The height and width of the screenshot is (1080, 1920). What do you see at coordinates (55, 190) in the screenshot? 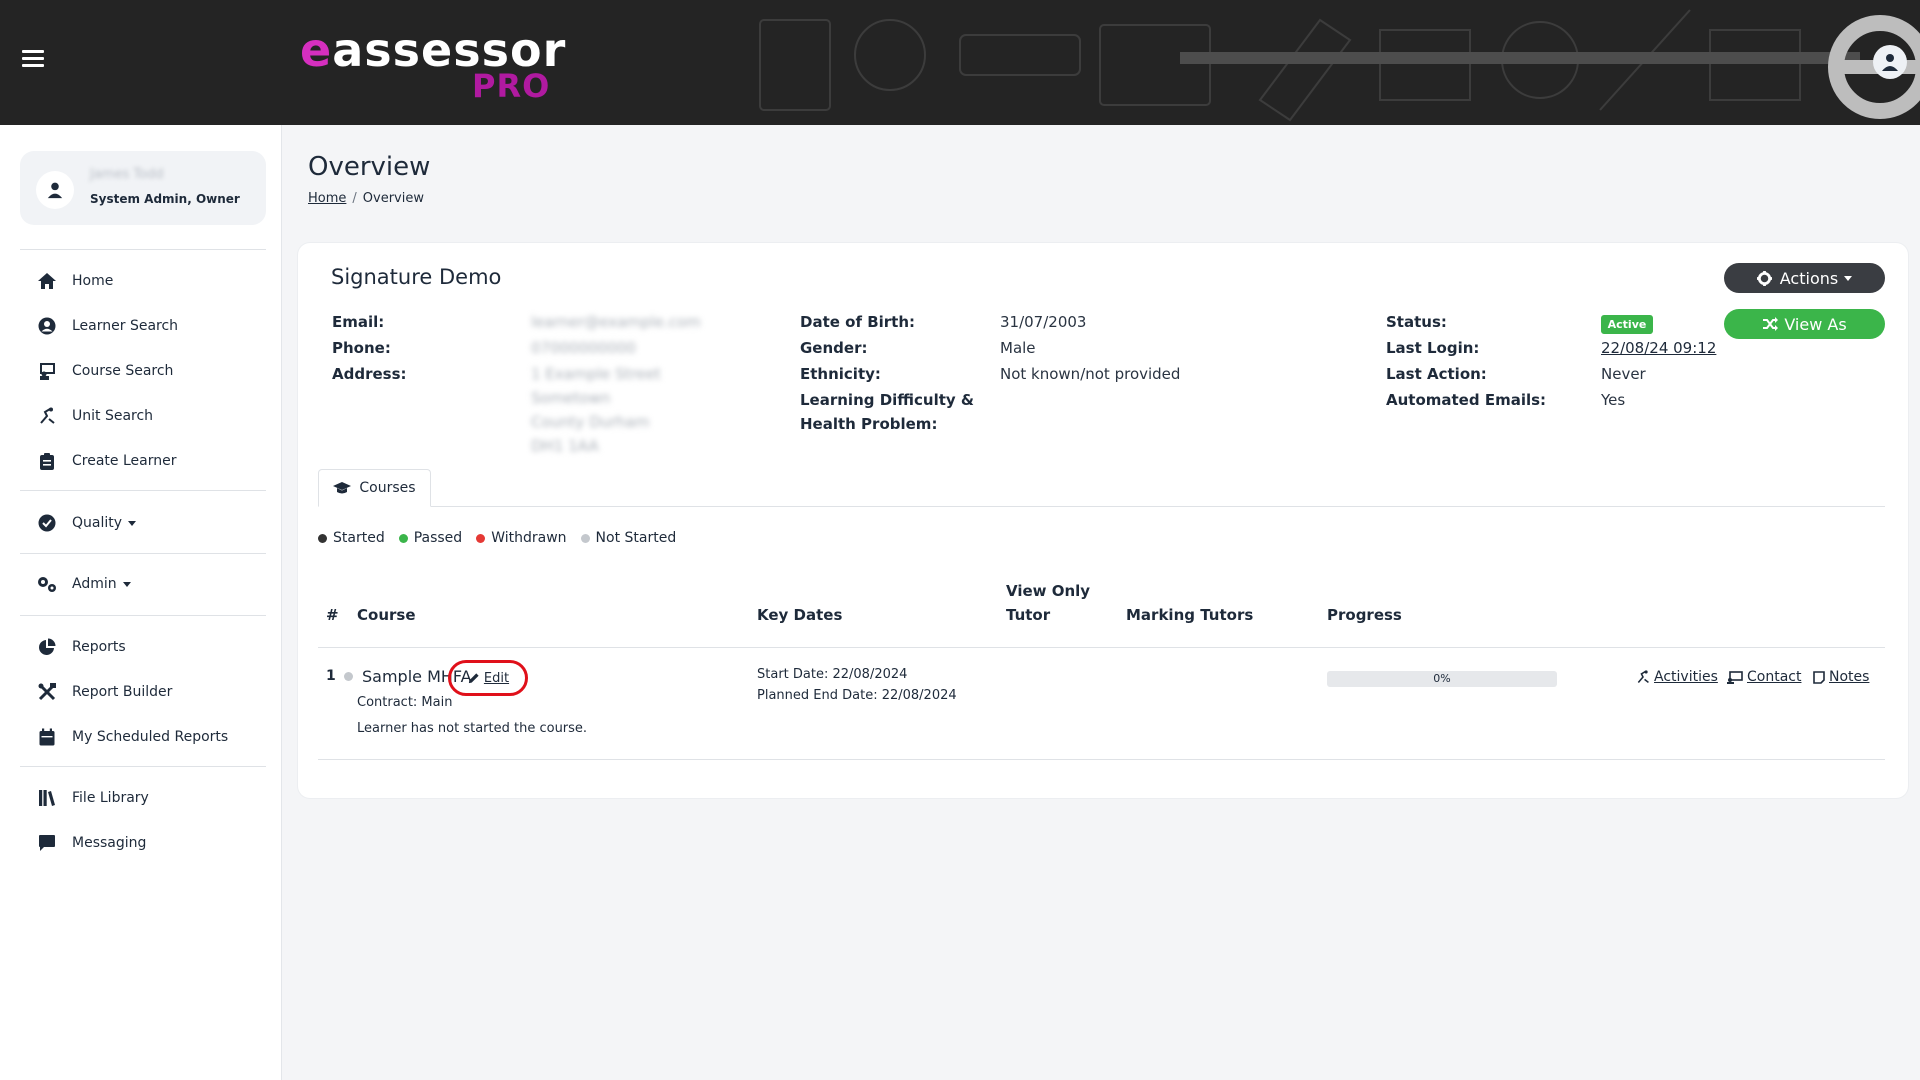
I see `user-icon` at bounding box center [55, 190].